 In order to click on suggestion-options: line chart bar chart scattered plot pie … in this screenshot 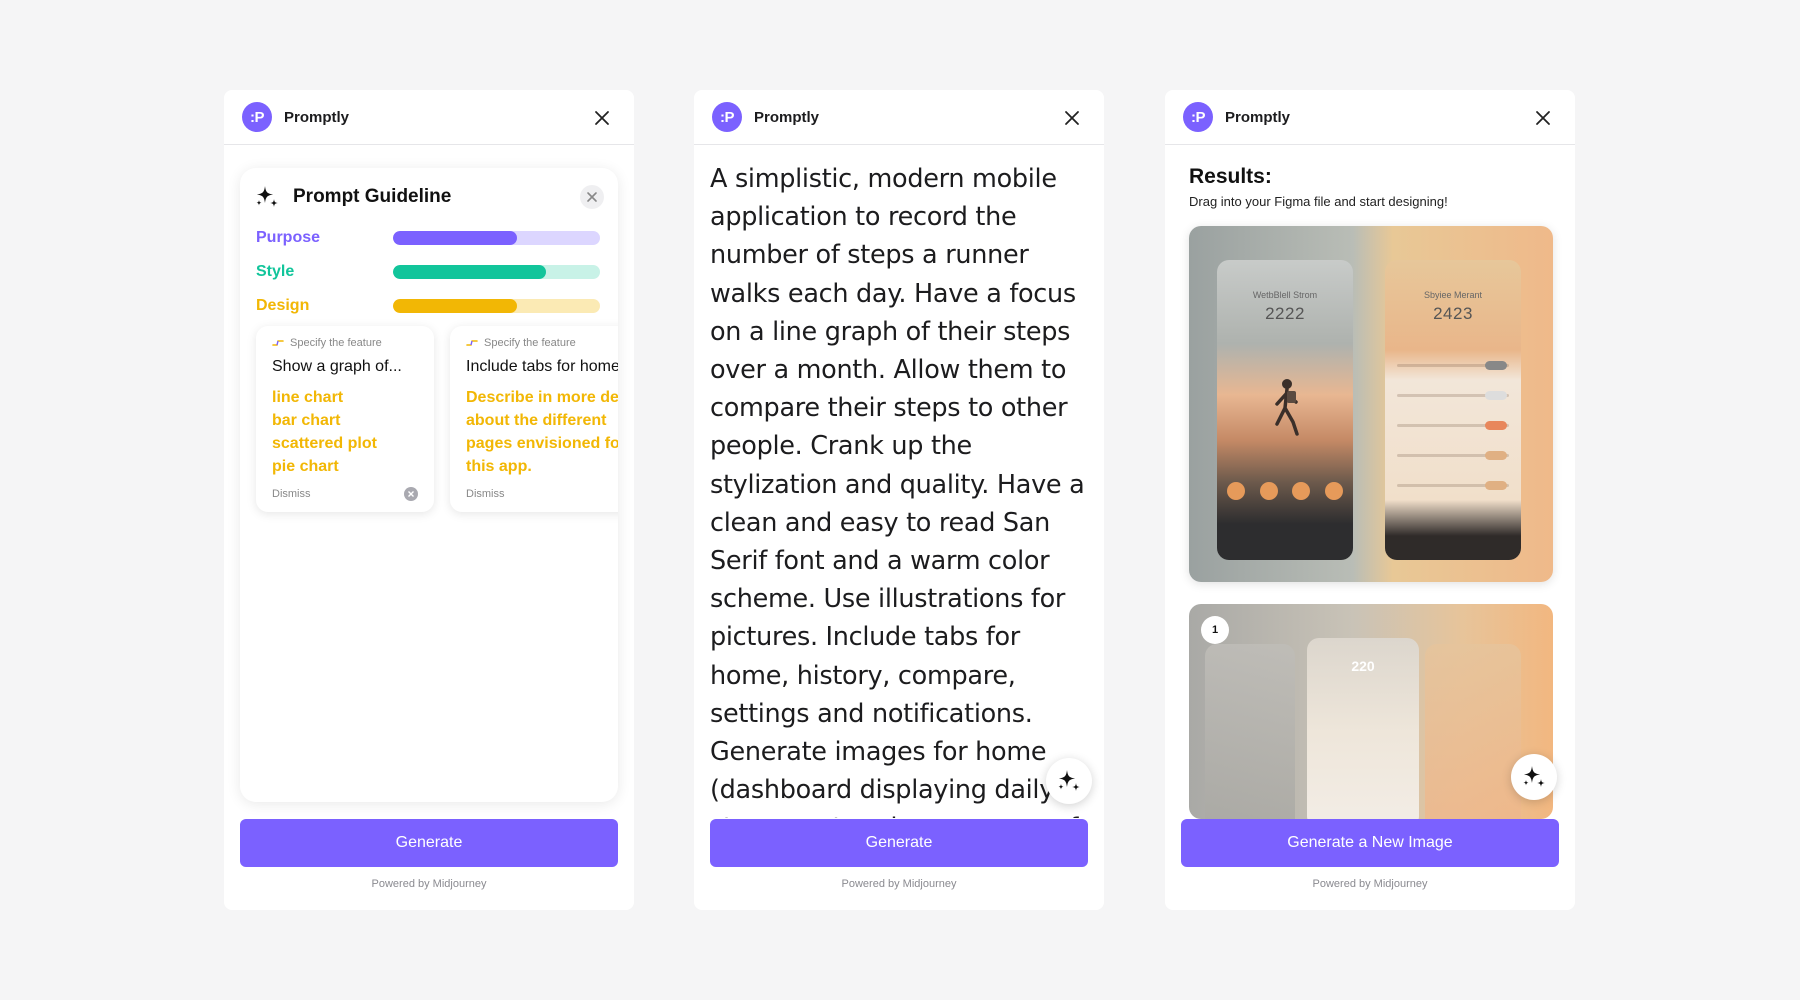, I will do `click(345, 432)`.